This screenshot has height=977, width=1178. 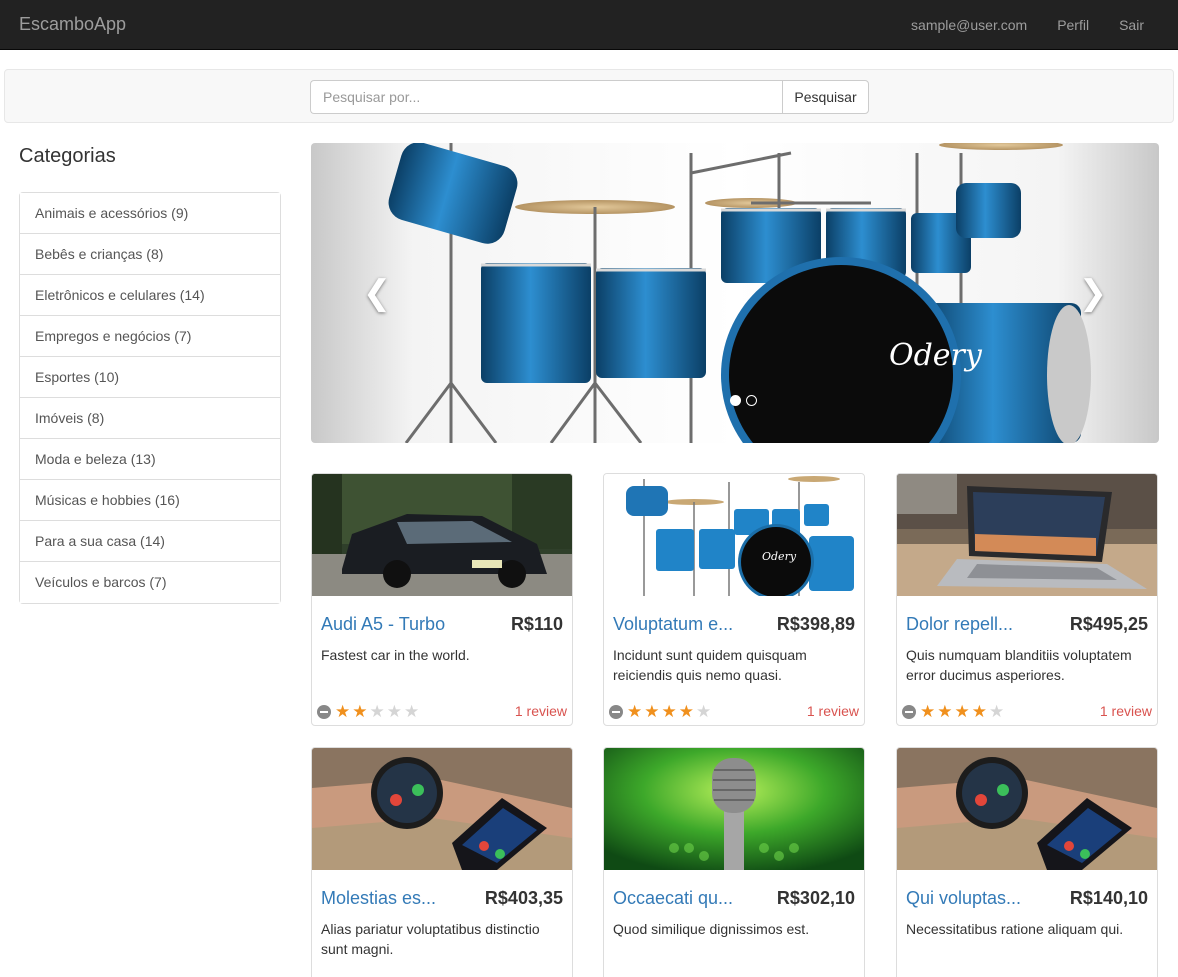 I want to click on drum-logo-text: Odery, so click(x=779, y=556).